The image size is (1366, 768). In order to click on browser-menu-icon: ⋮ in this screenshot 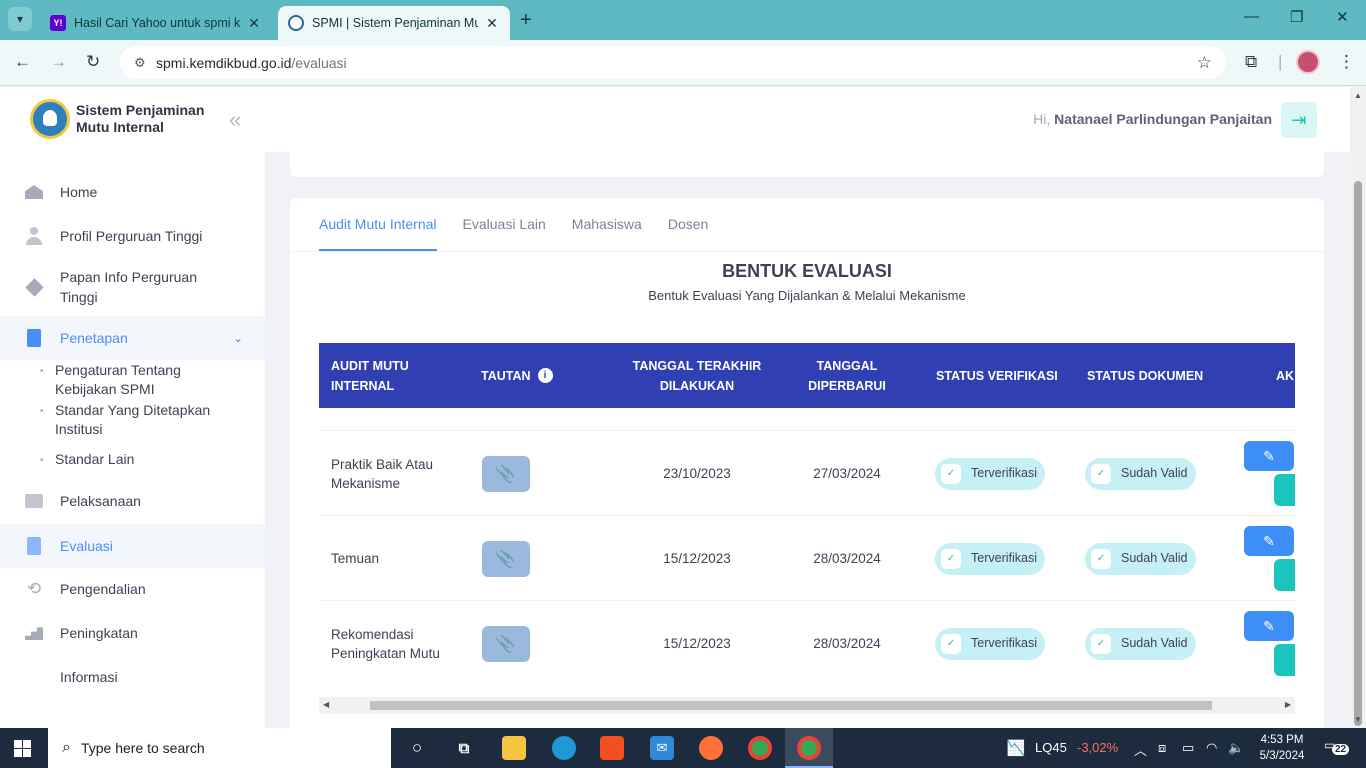, I will do `click(1346, 62)`.